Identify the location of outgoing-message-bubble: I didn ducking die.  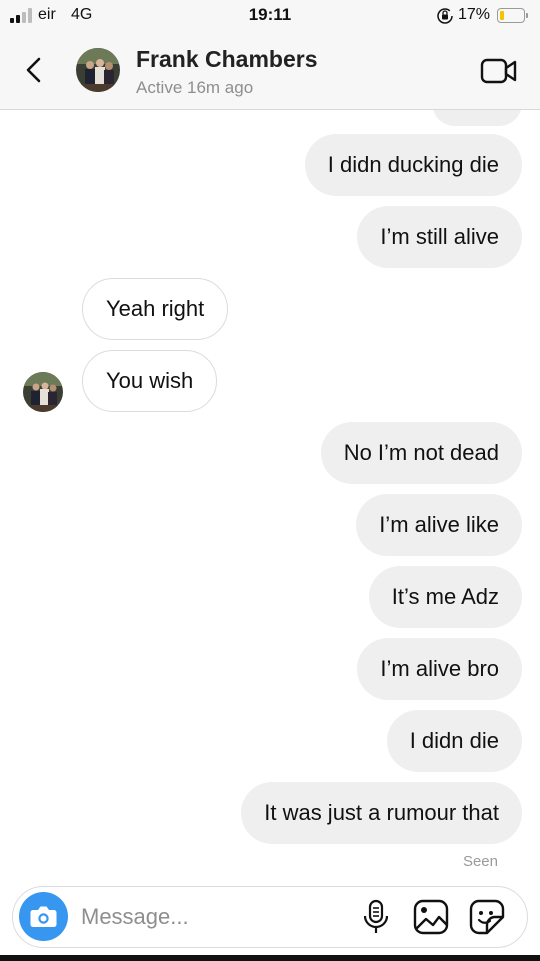
(413, 165).